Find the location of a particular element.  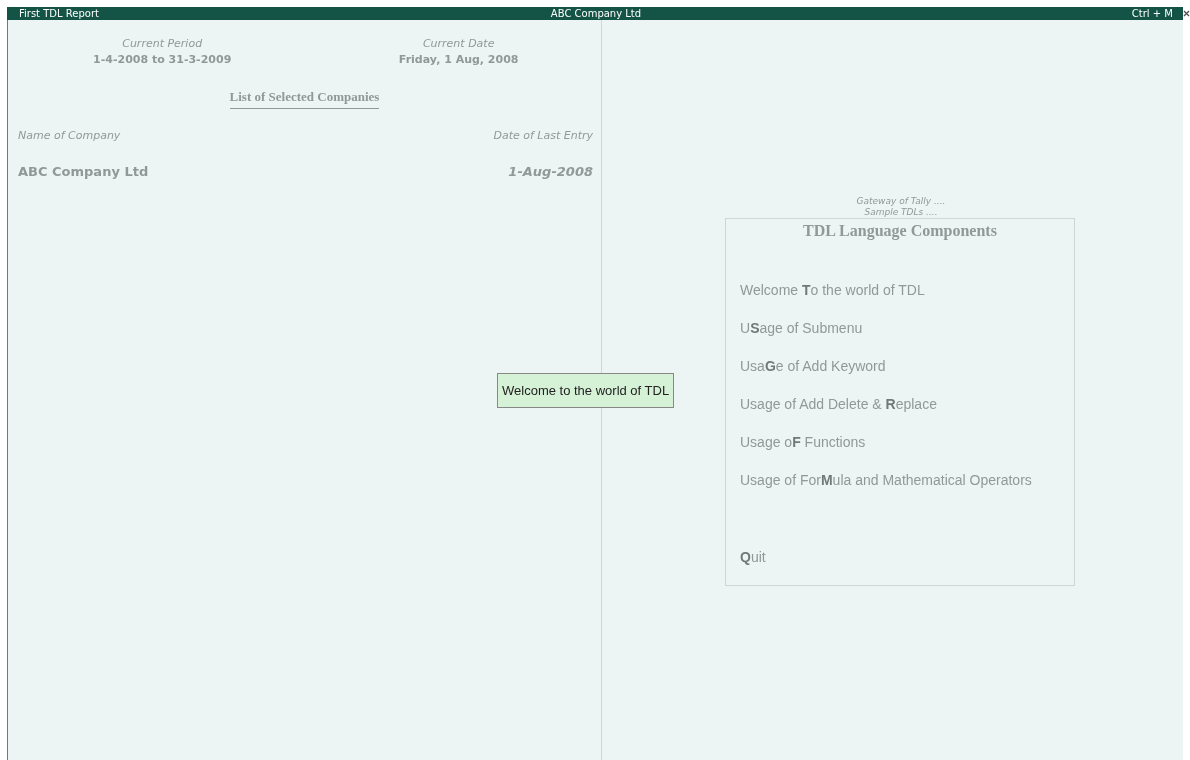

tooltip: Welcome to the world of TDL is located at coordinates (586, 390).